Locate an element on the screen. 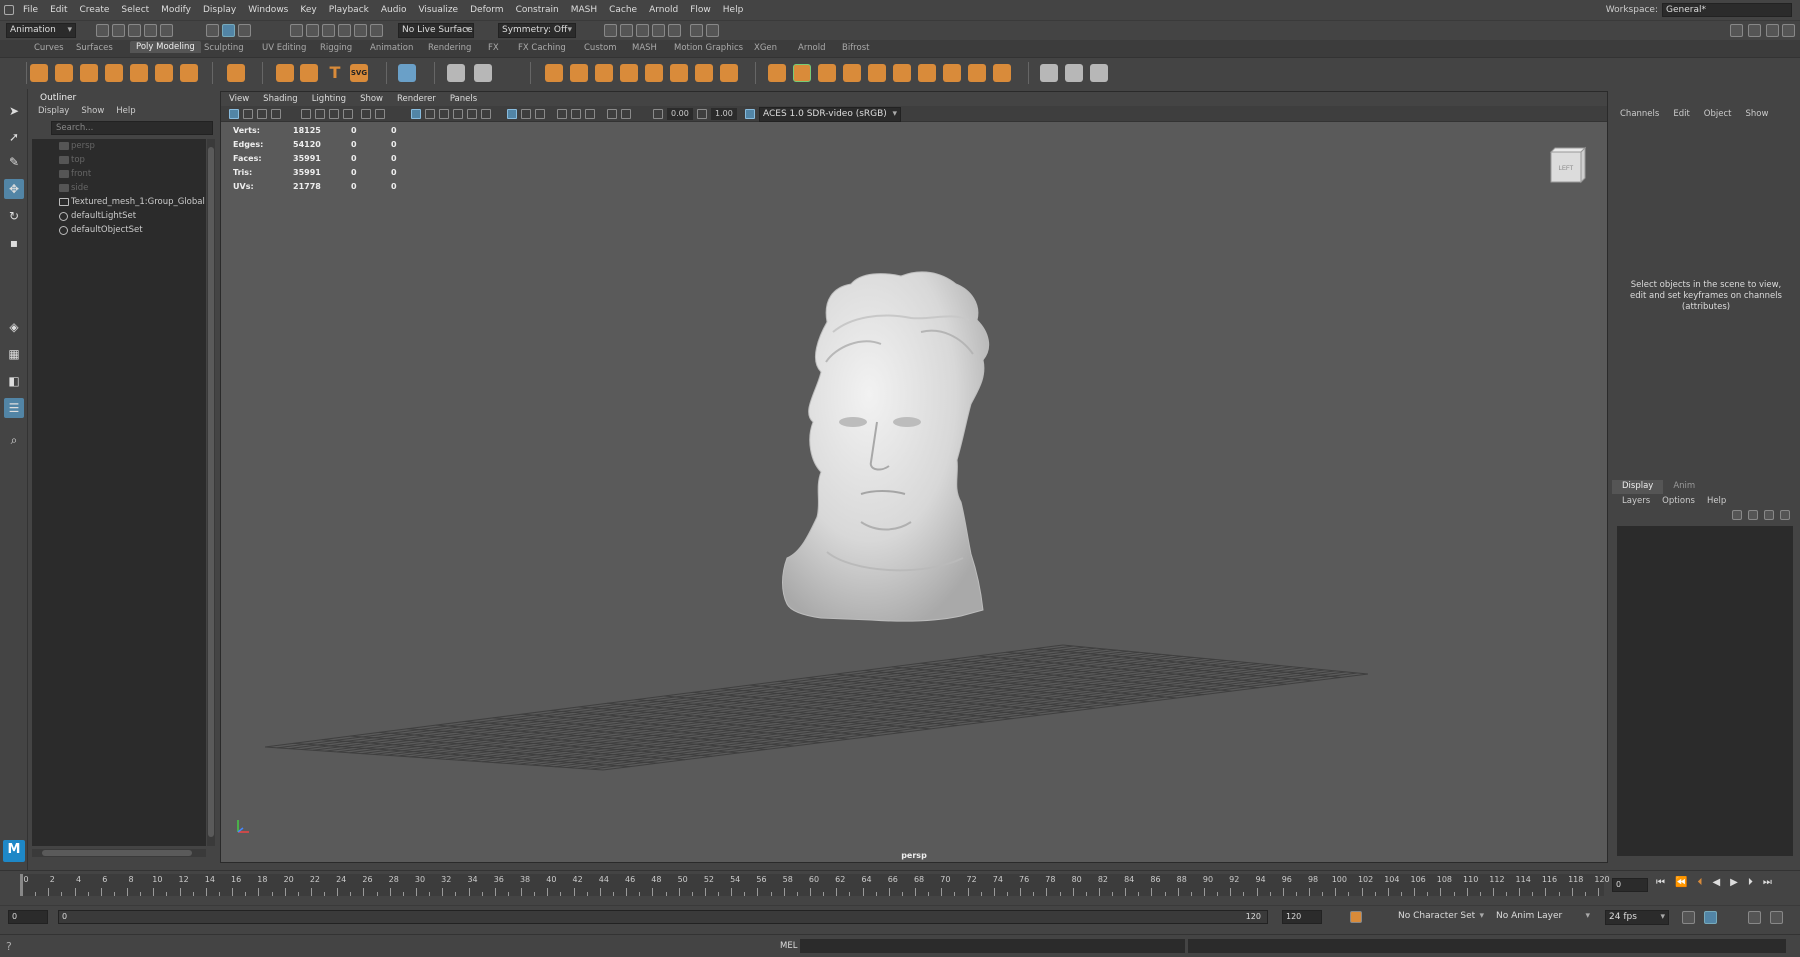 This screenshot has height=957, width=1800. play-backward-icon: ◀ is located at coordinates (1716, 882).